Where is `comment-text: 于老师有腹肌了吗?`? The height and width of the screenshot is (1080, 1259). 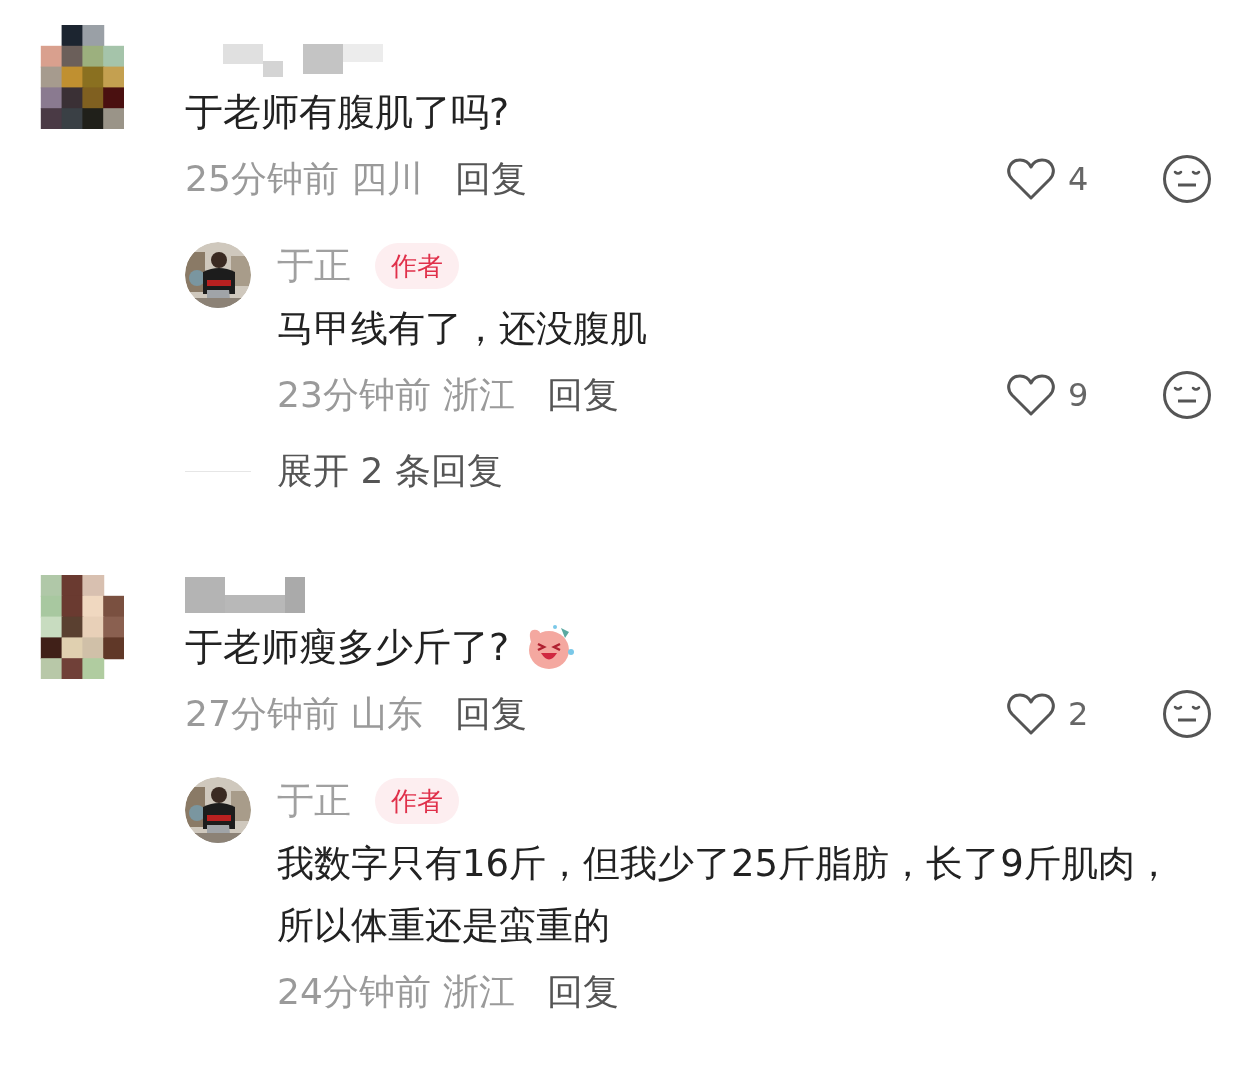 comment-text: 于老师有腹肌了吗? is located at coordinates (347, 112).